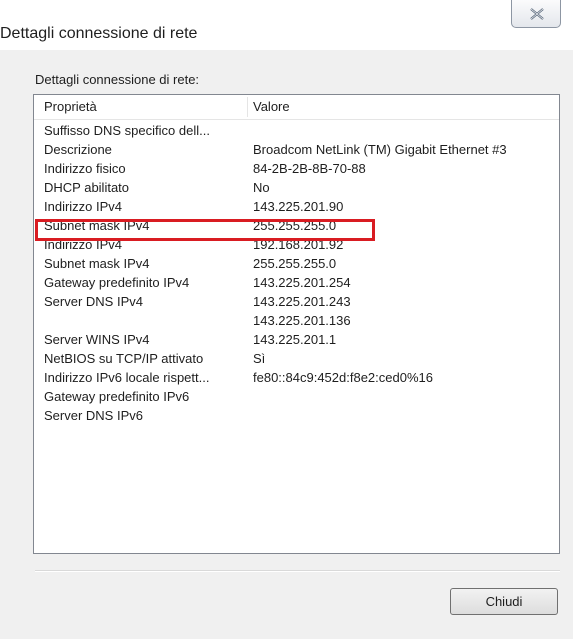 The height and width of the screenshot is (639, 573). Describe the element at coordinates (261, 187) in the screenshot. I see `value-cell: No` at that location.